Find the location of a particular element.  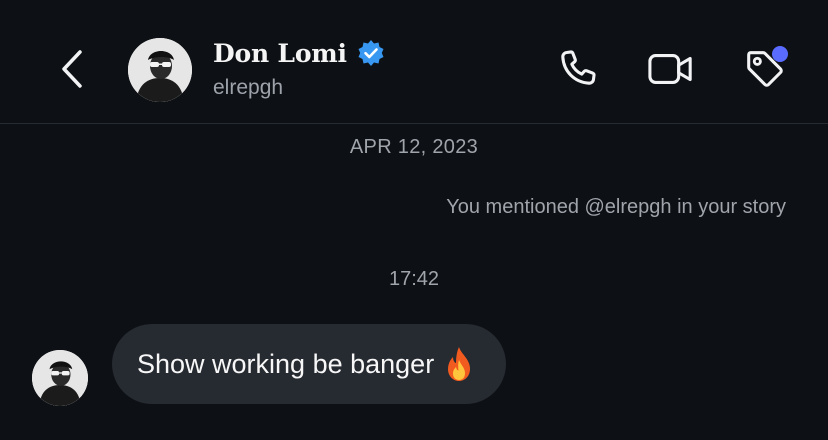

audio-call-button is located at coordinates (577, 69).